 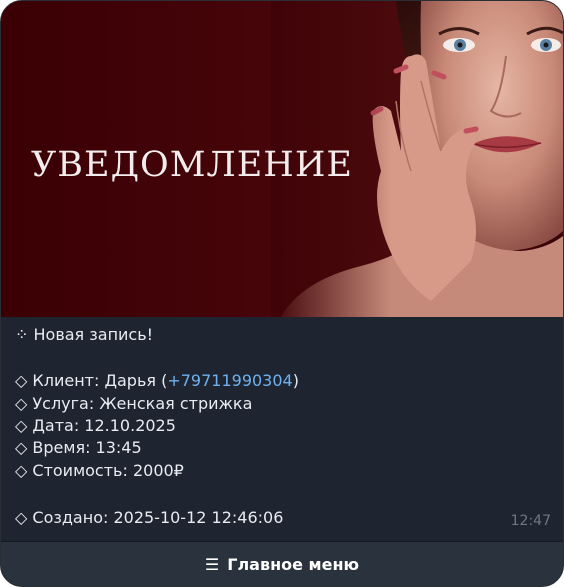 I want to click on main-menu-button: ☰ Главное меню, so click(x=282, y=563).